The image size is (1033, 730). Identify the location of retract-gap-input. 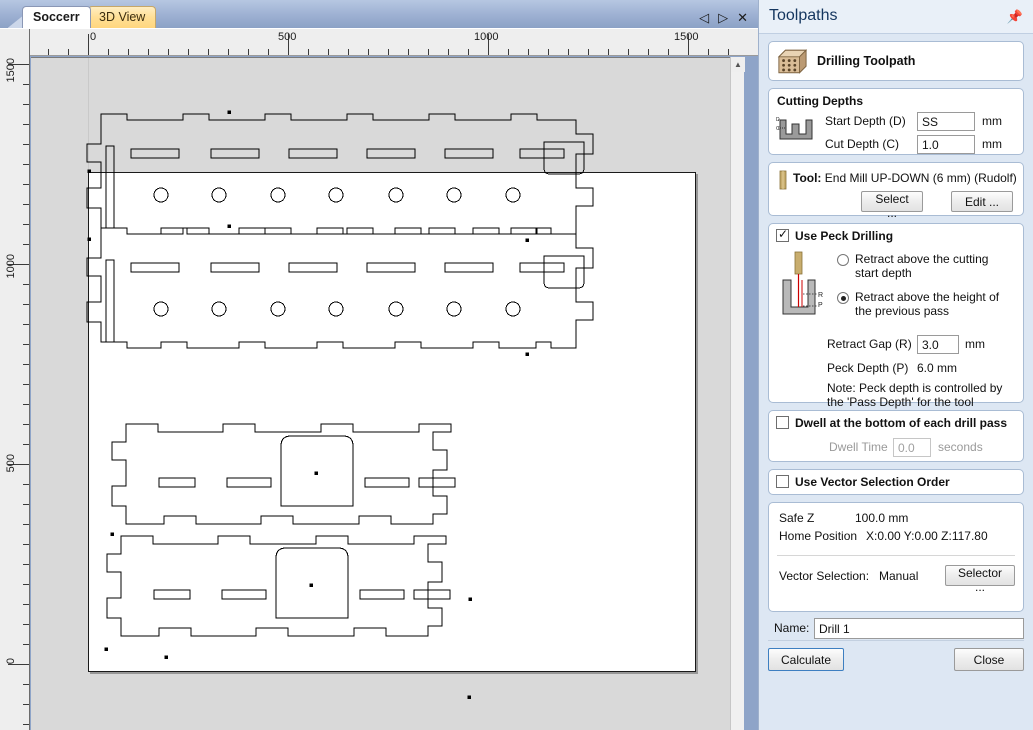
(938, 344).